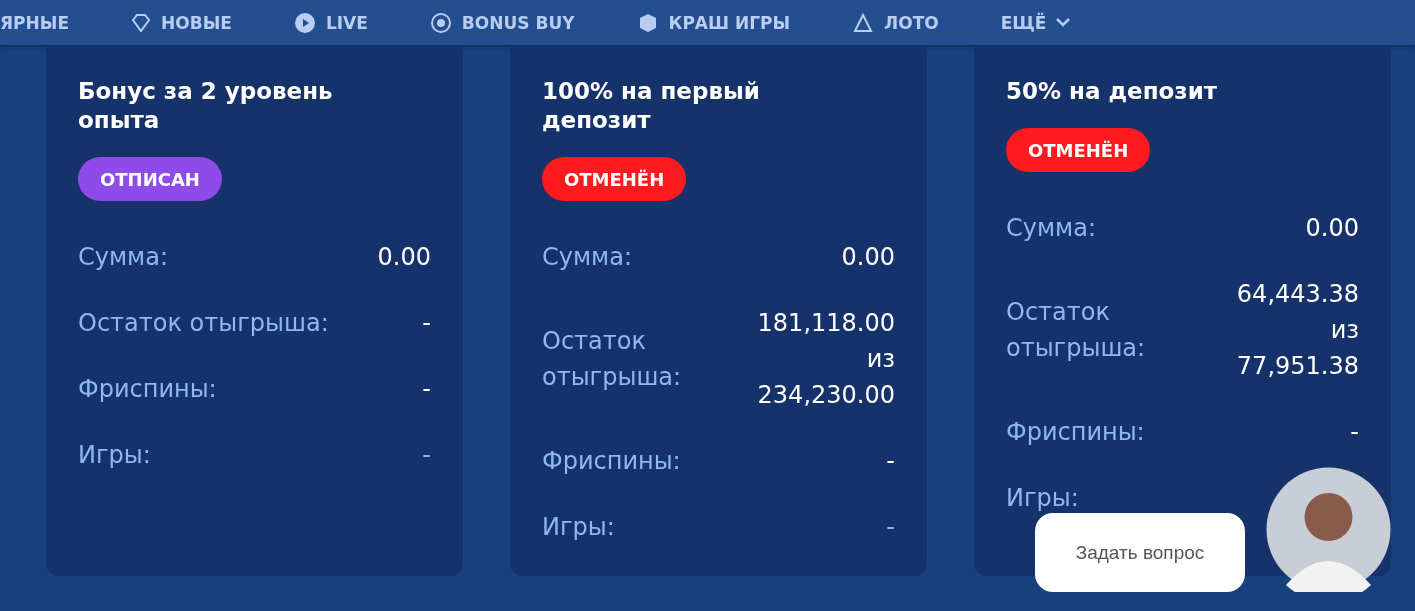  What do you see at coordinates (895, 22) in the screenshot?
I see `nav-link: ЛОТО` at bounding box center [895, 22].